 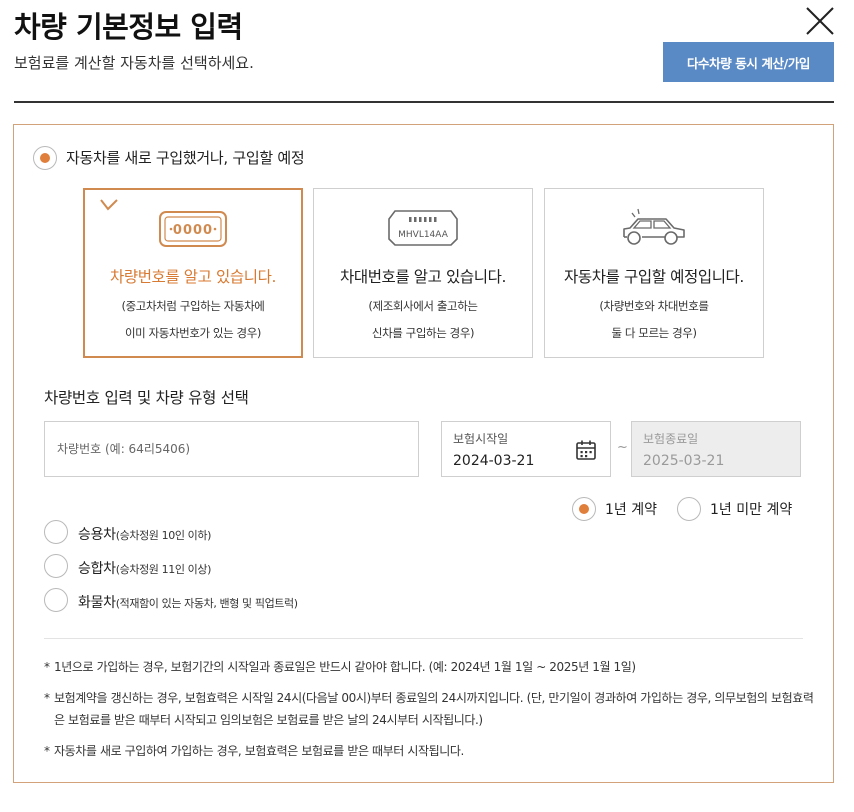 What do you see at coordinates (494, 461) in the screenshot?
I see `start-date-value: 2024-03-21` at bounding box center [494, 461].